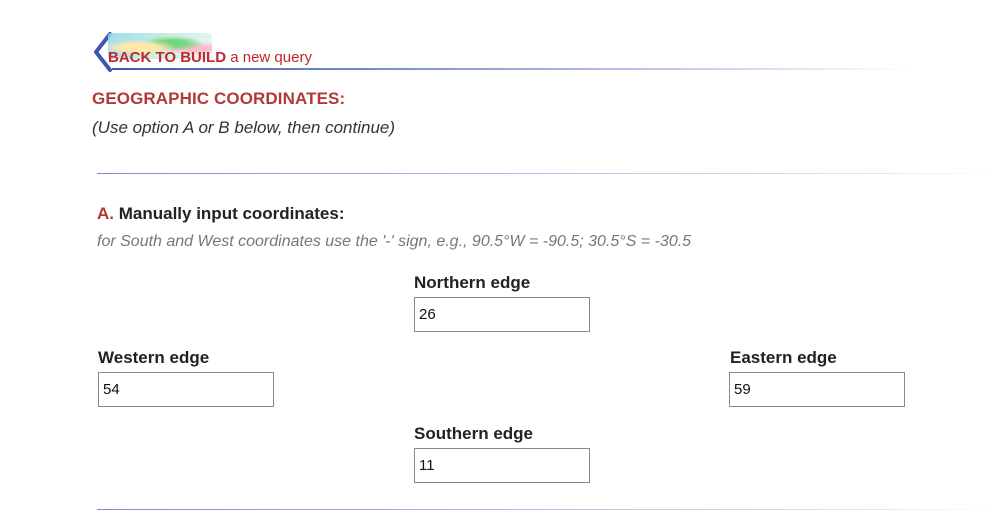 This screenshot has width=1002, height=525. I want to click on back-link-rest-text: a new query, so click(271, 57).